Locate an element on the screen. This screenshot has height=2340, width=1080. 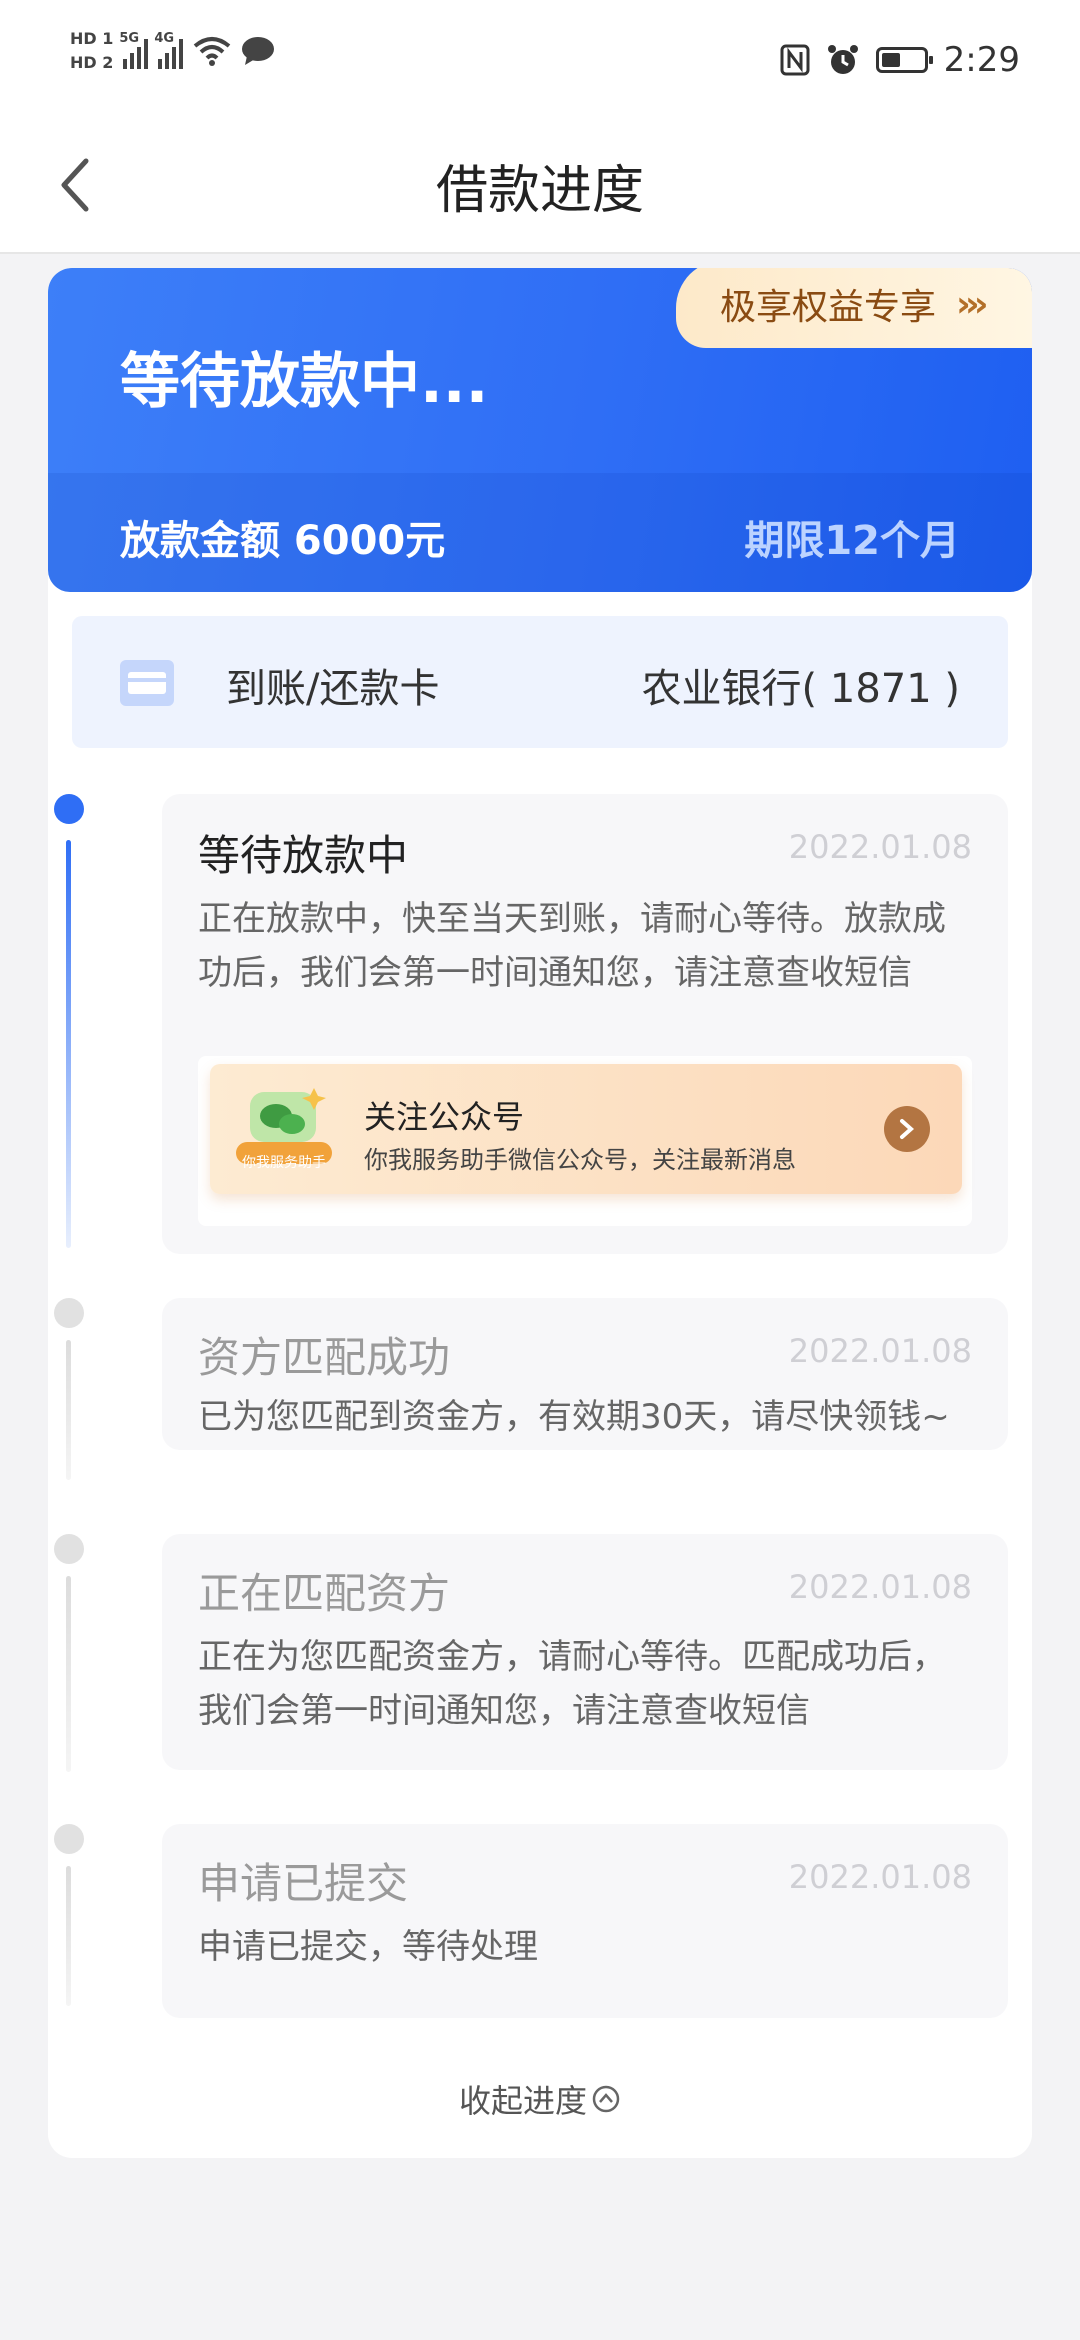
status-right: 2:29 is located at coordinates (900, 60).